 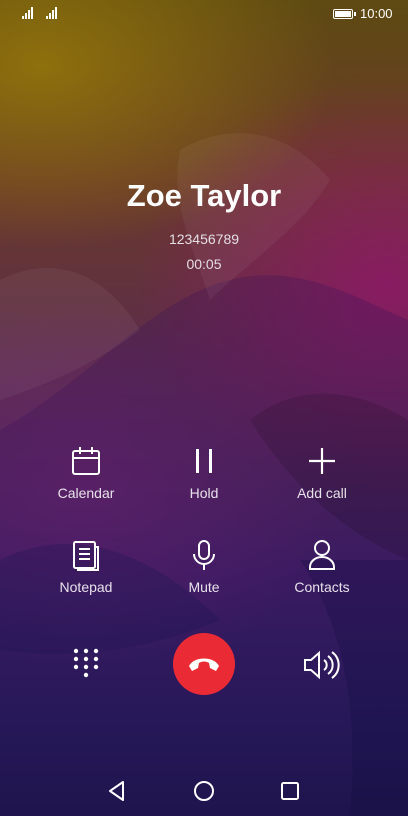 I want to click on contacts-label: Contacts, so click(x=322, y=587).